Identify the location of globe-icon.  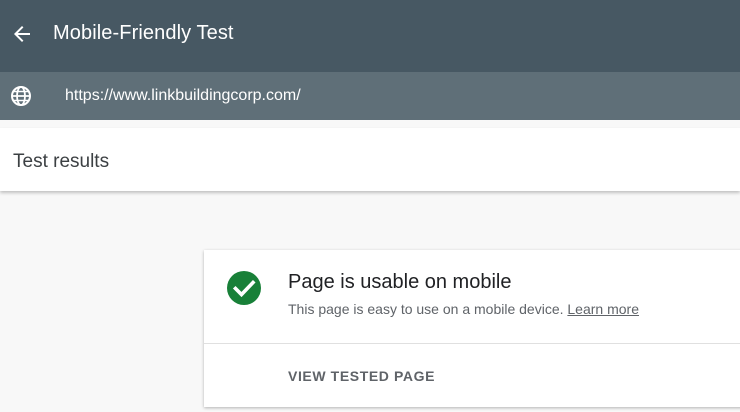
(21, 96).